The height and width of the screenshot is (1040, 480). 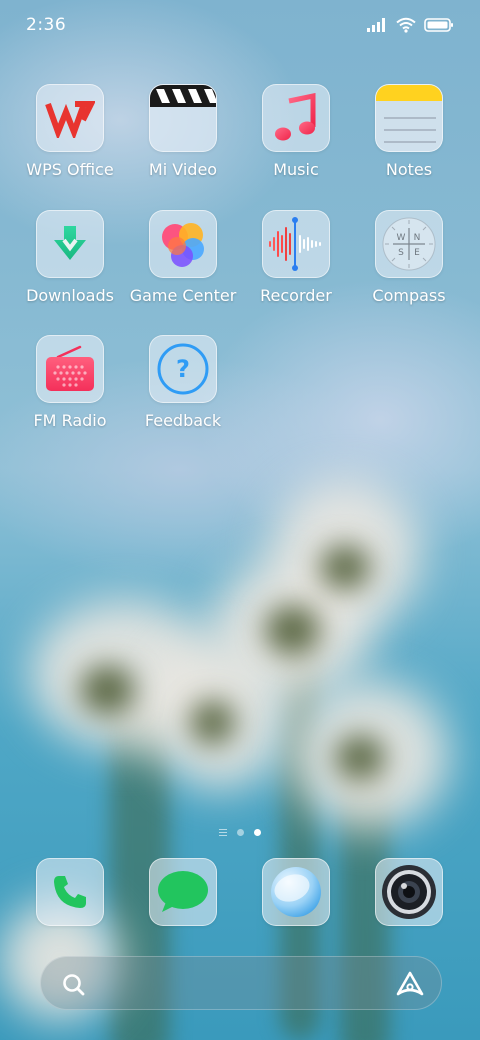 What do you see at coordinates (241, 983) in the screenshot?
I see `search-bar` at bounding box center [241, 983].